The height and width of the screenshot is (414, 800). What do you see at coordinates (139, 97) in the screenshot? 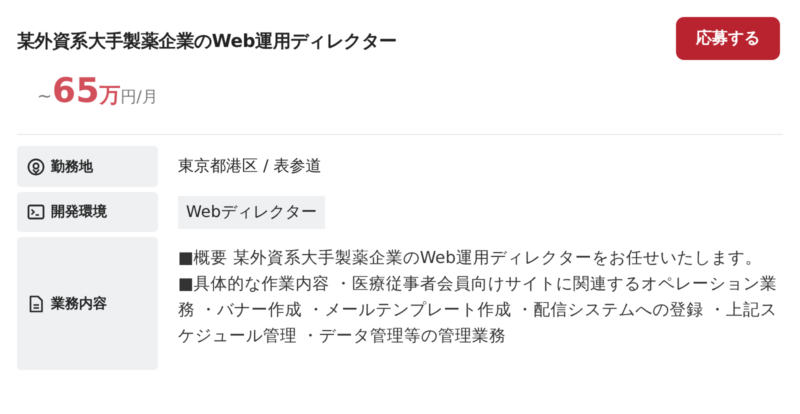
I see `salary-period: 円/月` at bounding box center [139, 97].